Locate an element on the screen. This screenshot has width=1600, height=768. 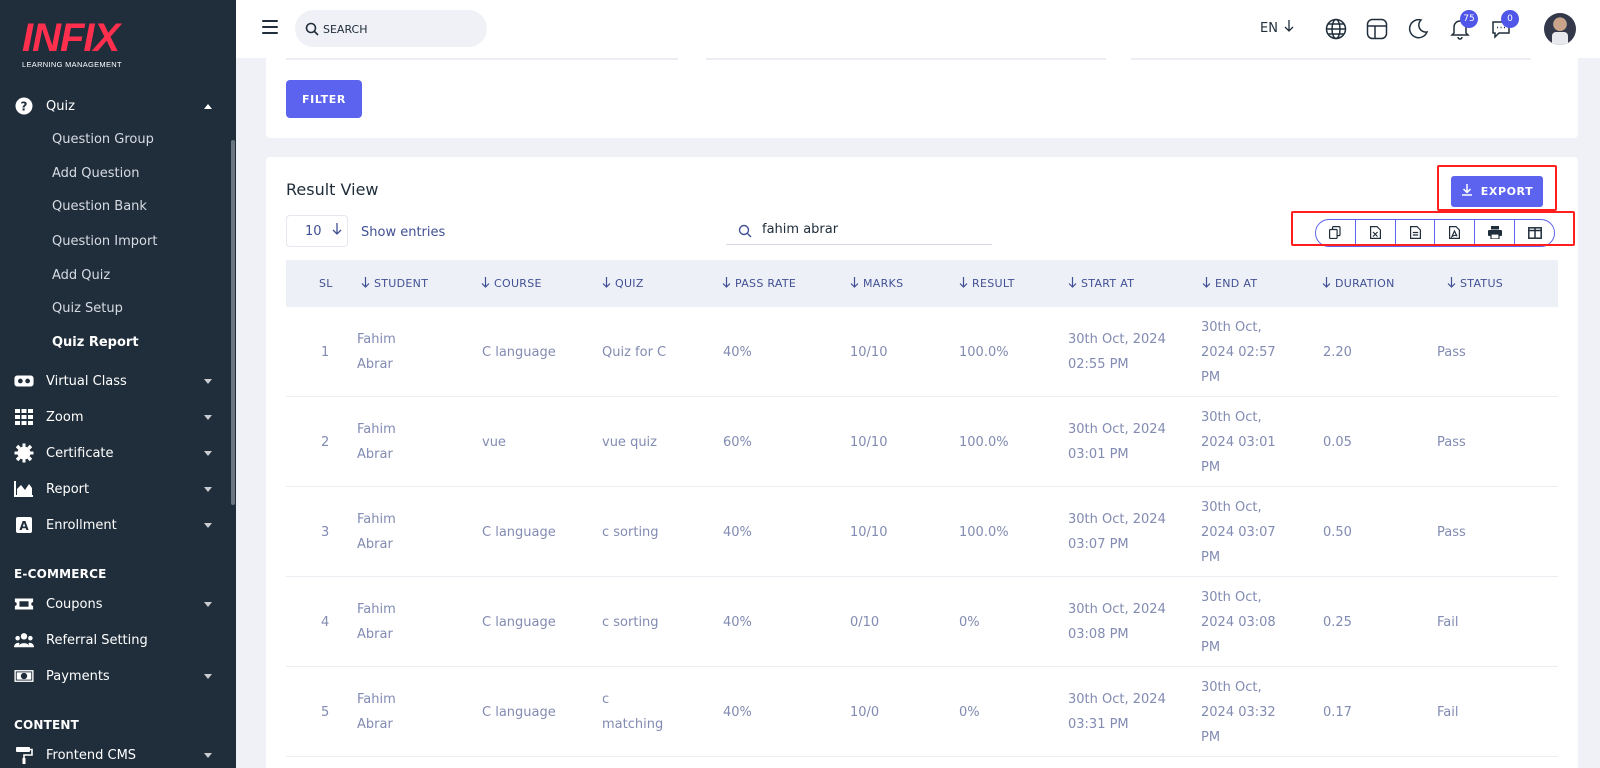
sidebar-item-label: Quiz is located at coordinates (60, 106).